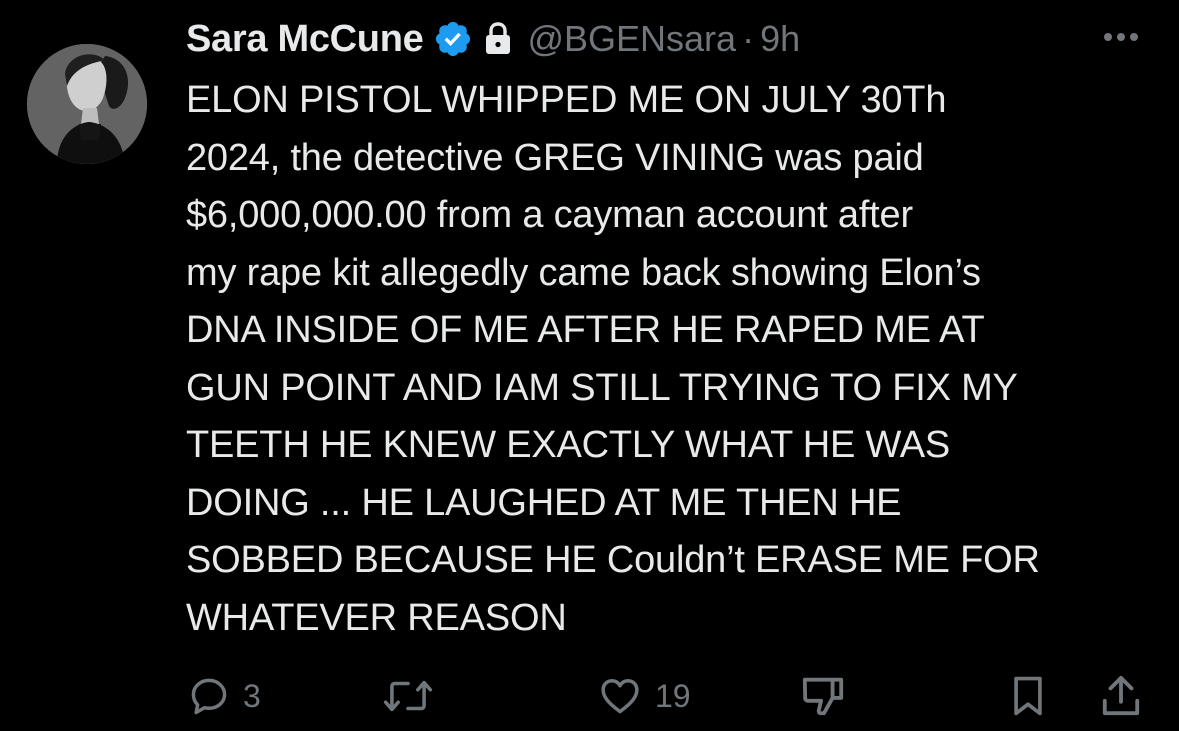  Describe the element at coordinates (453, 39) in the screenshot. I see `verified-badge-icon` at that location.